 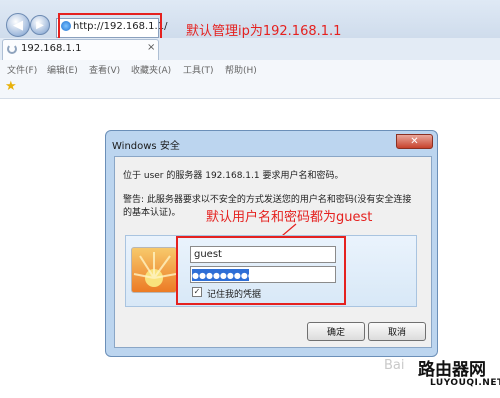 What do you see at coordinates (261, 270) in the screenshot?
I see `credential-highlight-box` at bounding box center [261, 270].